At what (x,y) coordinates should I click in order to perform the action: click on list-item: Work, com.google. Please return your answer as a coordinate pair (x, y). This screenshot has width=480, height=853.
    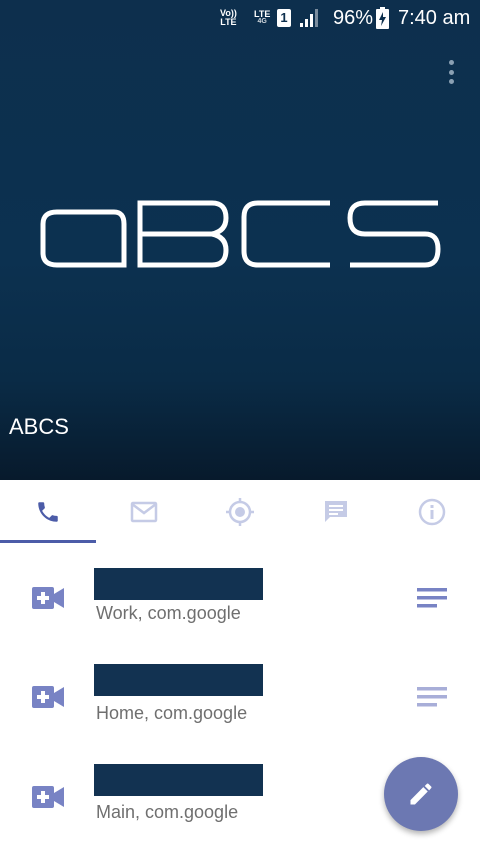
    Looking at the image, I should click on (240, 598).